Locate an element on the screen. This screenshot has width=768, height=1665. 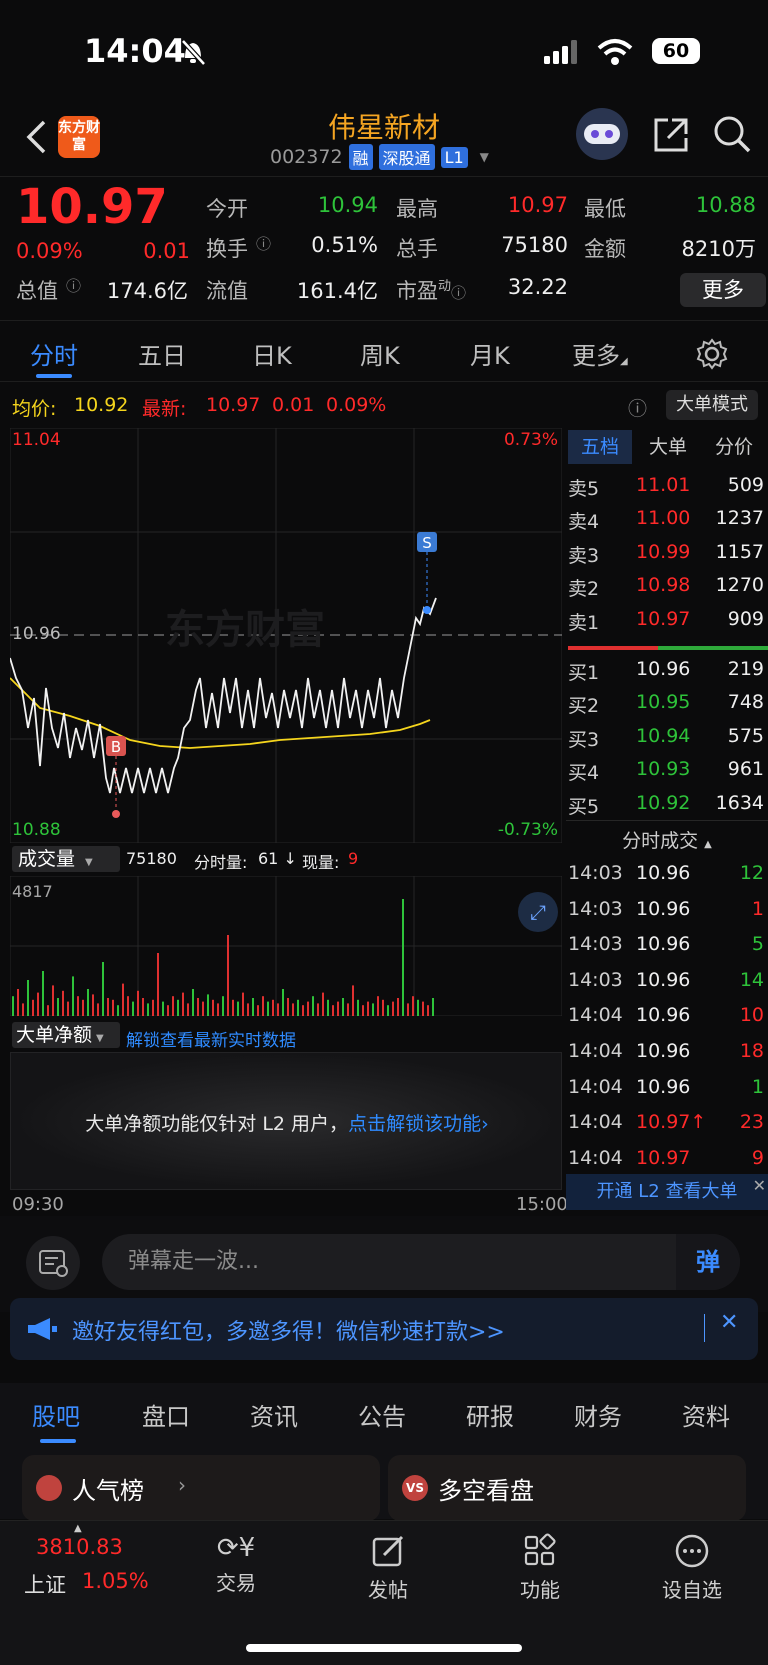
bid-price: 10.92 is located at coordinates (663, 802).